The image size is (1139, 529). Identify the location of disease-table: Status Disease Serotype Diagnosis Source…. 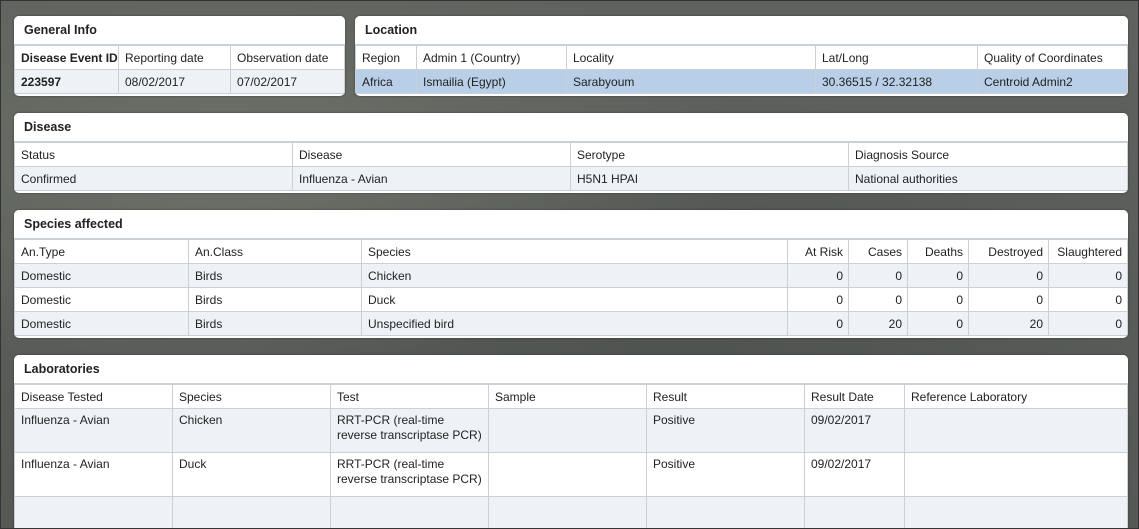
(571, 166).